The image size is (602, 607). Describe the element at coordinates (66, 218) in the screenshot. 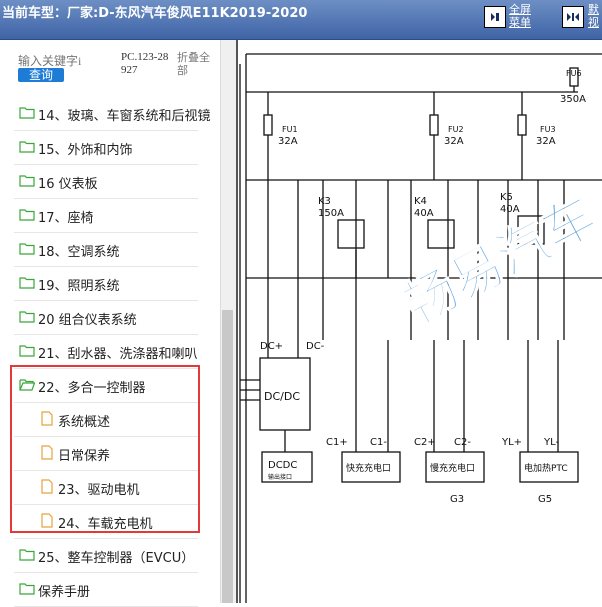

I see `tree-item-label: 17、座椅` at that location.